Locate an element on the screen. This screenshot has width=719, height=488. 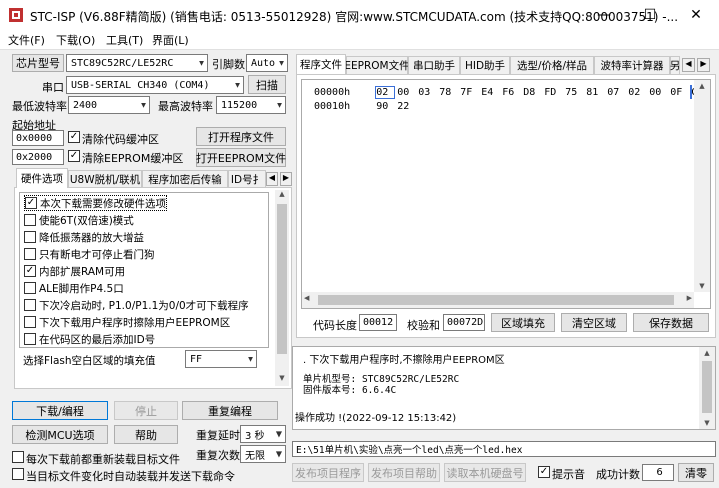
eeprom-start-address-input: 0x2000 is located at coordinates (38, 157).